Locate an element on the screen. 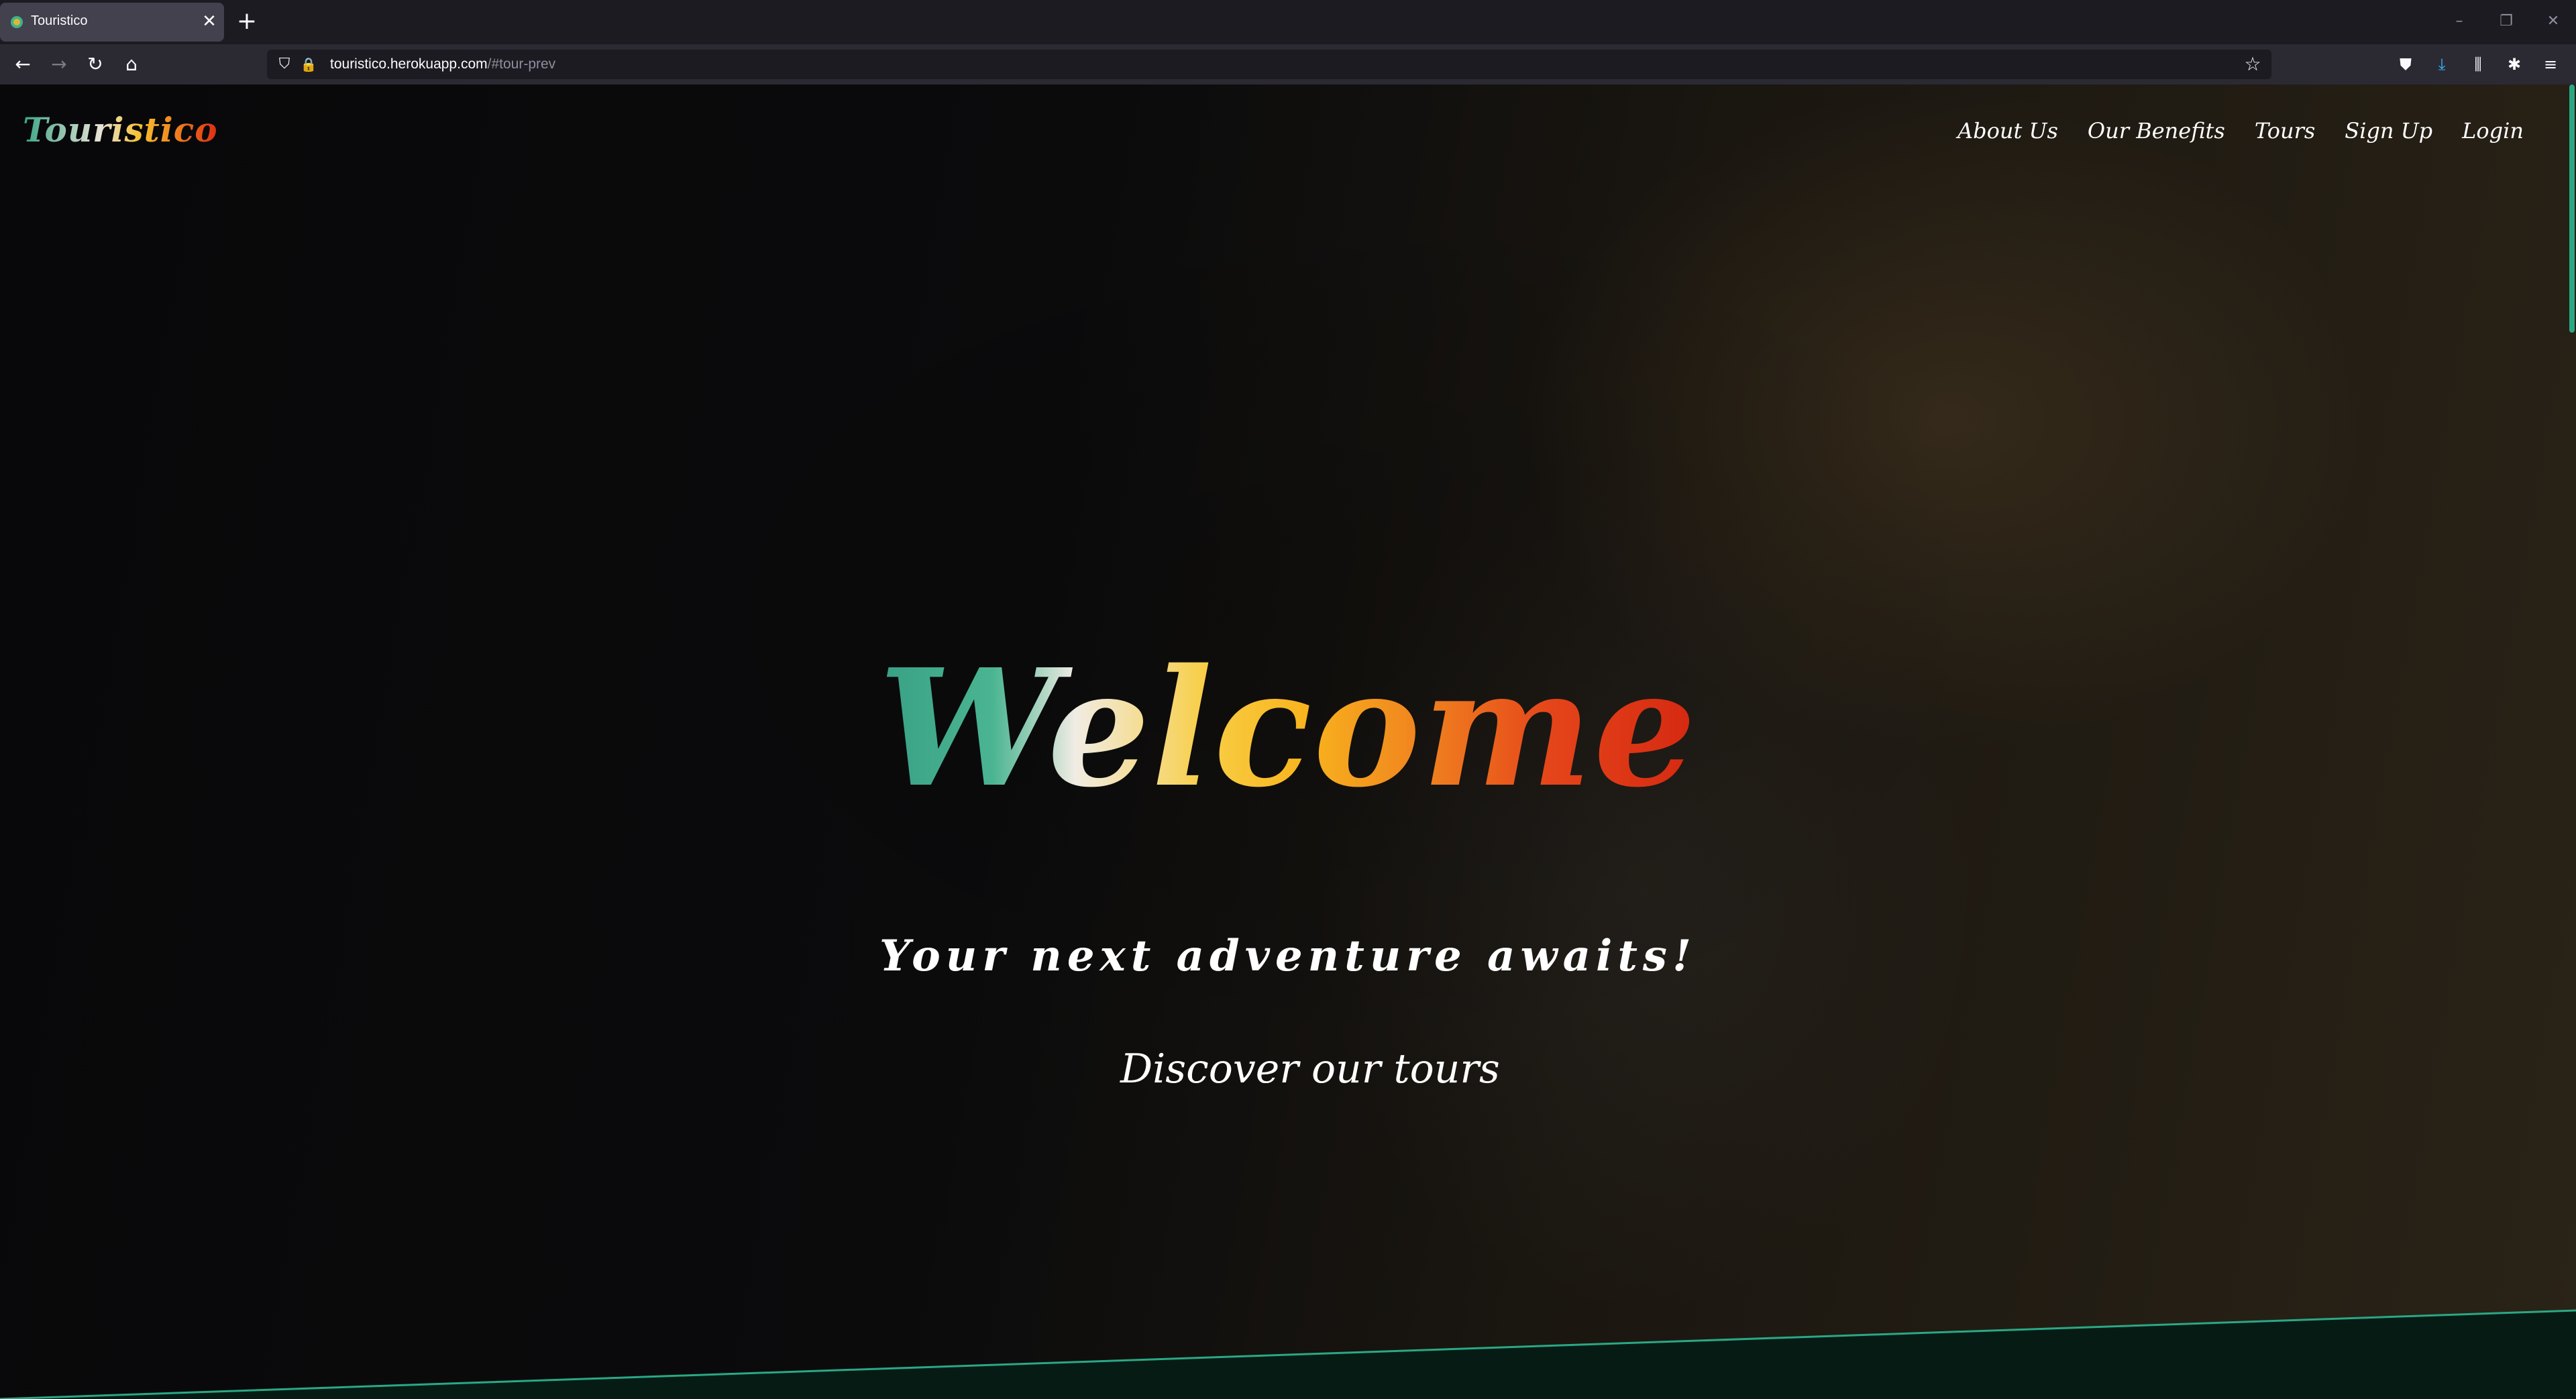 Image resolution: width=2576 pixels, height=1399 pixels. new-tab-button: + is located at coordinates (247, 21).